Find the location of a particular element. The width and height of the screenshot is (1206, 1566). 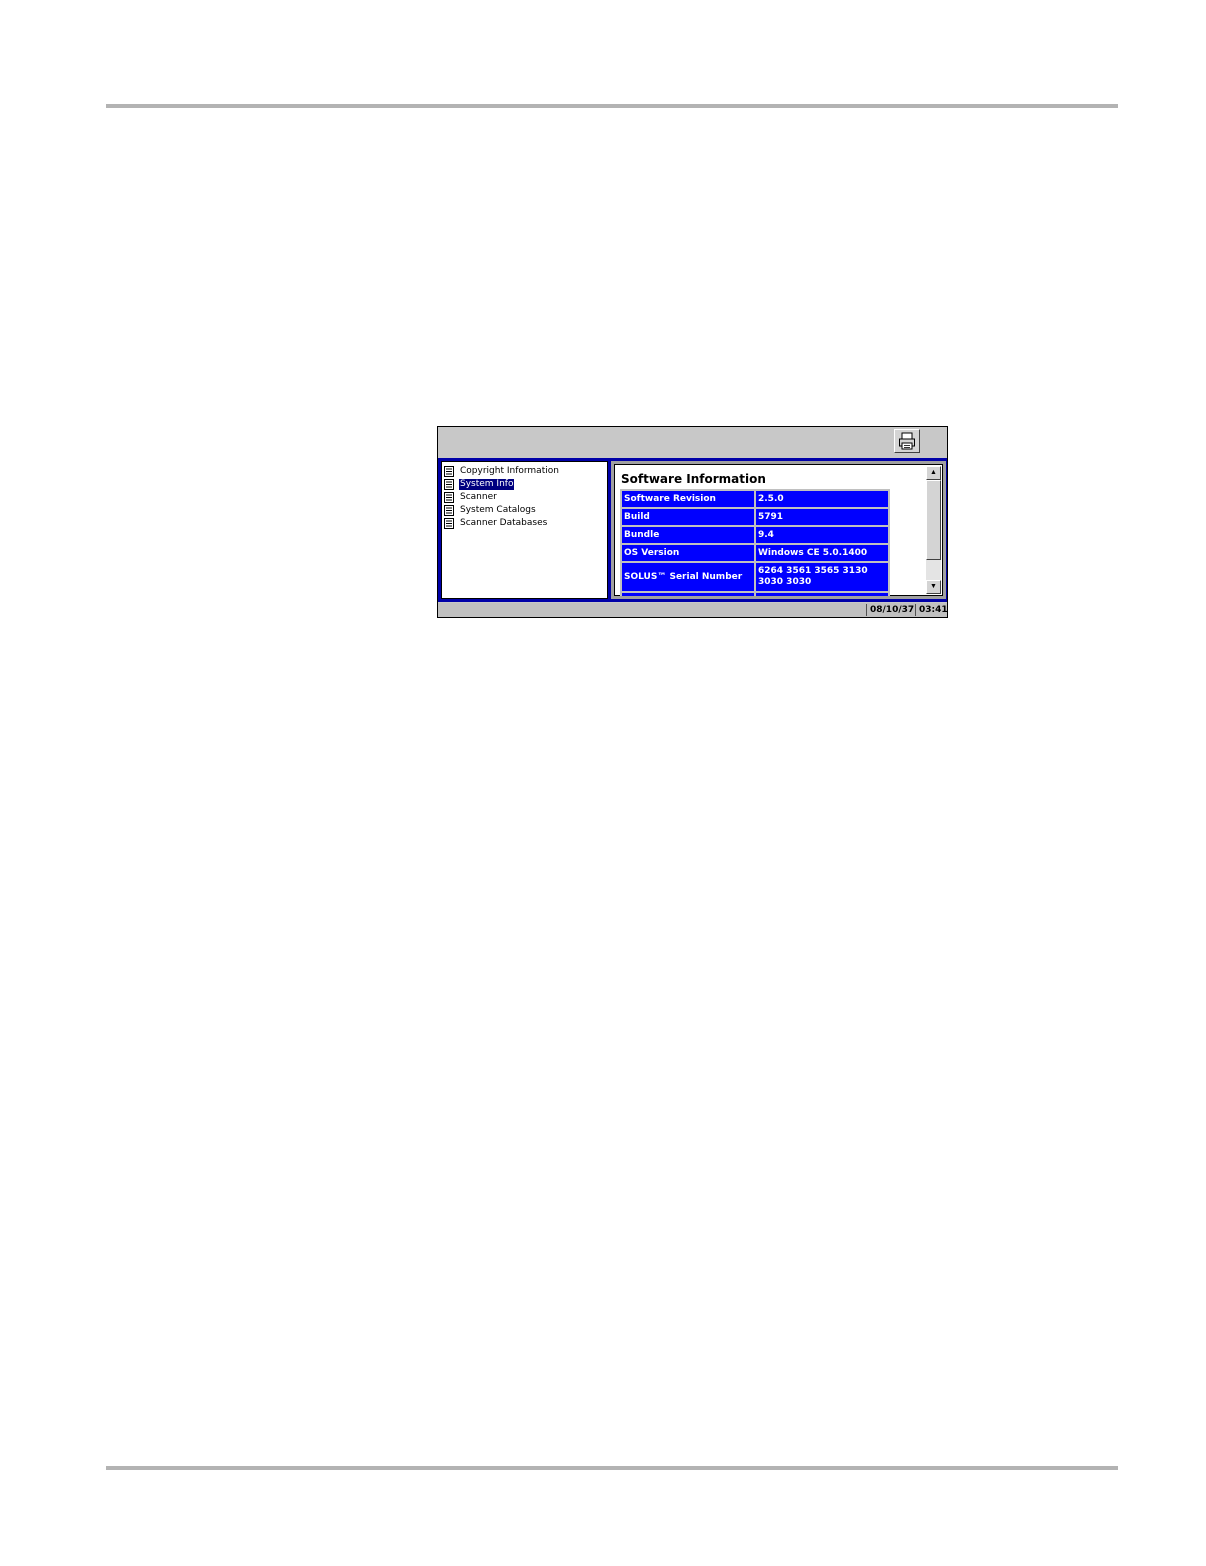

tree-item-label: System Catalogs is located at coordinates (498, 509).